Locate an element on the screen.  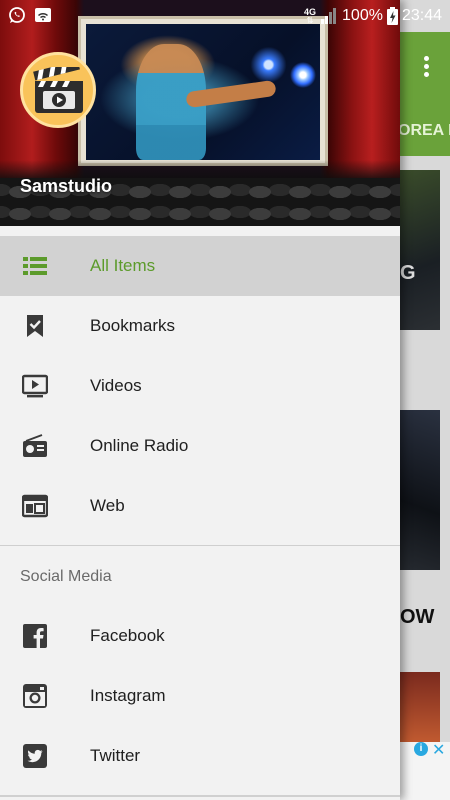
battery-percentage: 100% is located at coordinates (362, 15).